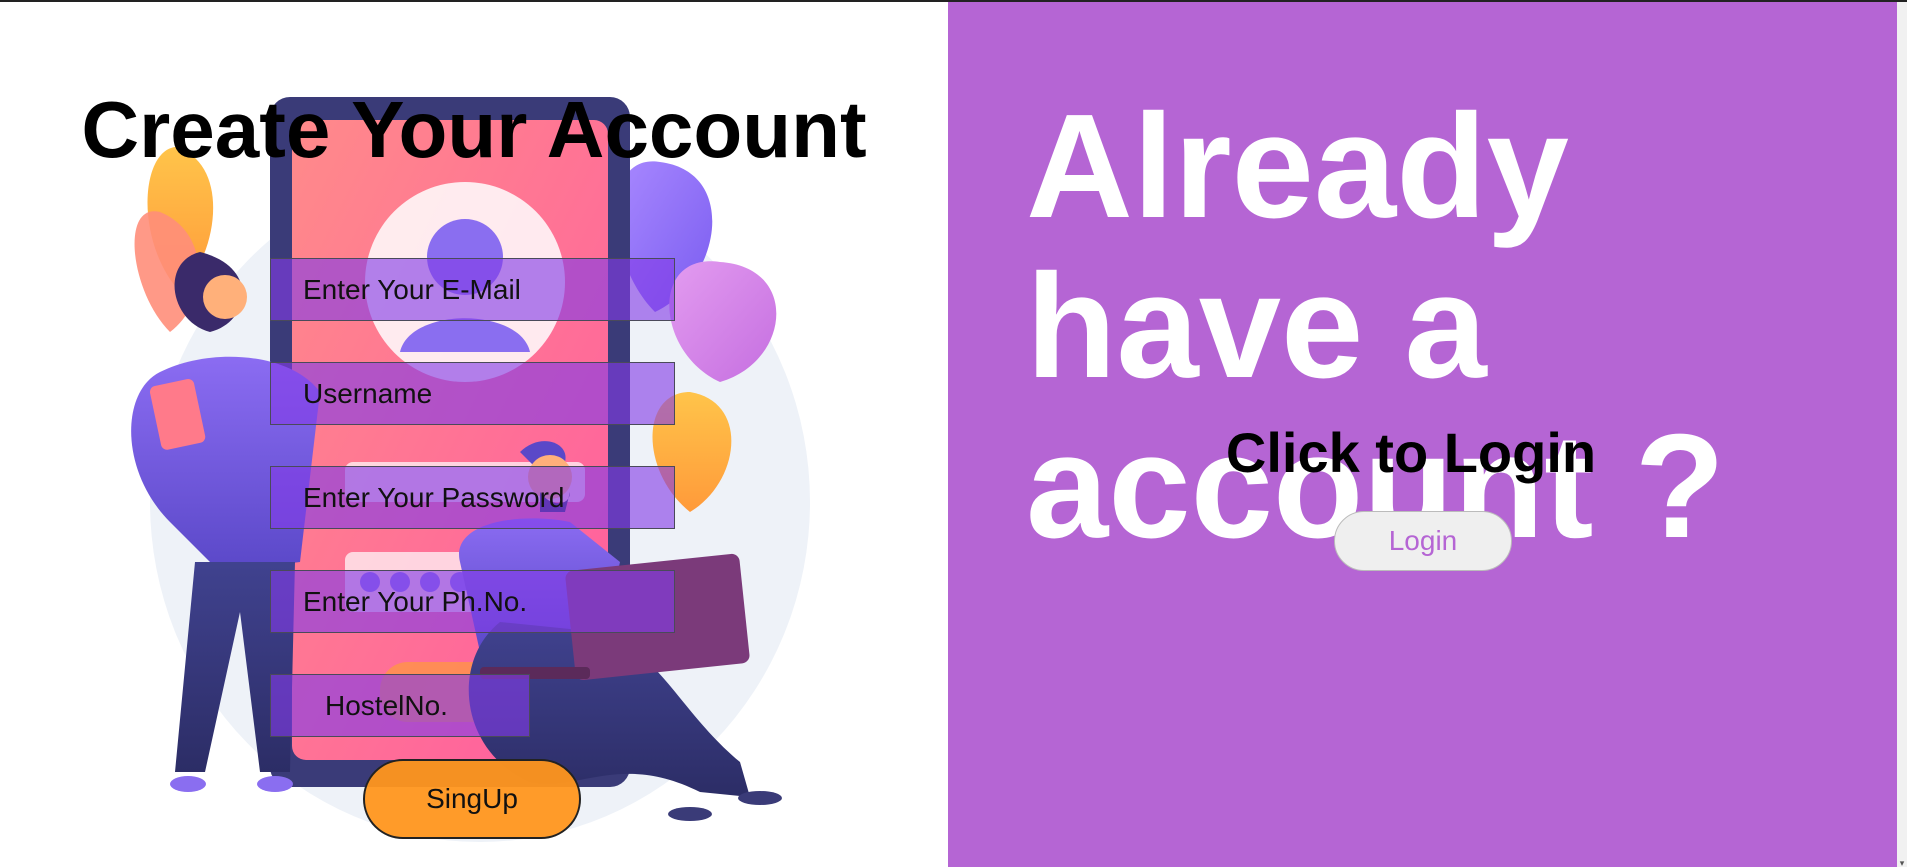 Image resolution: width=1907 pixels, height=867 pixels. Describe the element at coordinates (472, 289) in the screenshot. I see `email-field: Enter Your E-Mail` at that location.